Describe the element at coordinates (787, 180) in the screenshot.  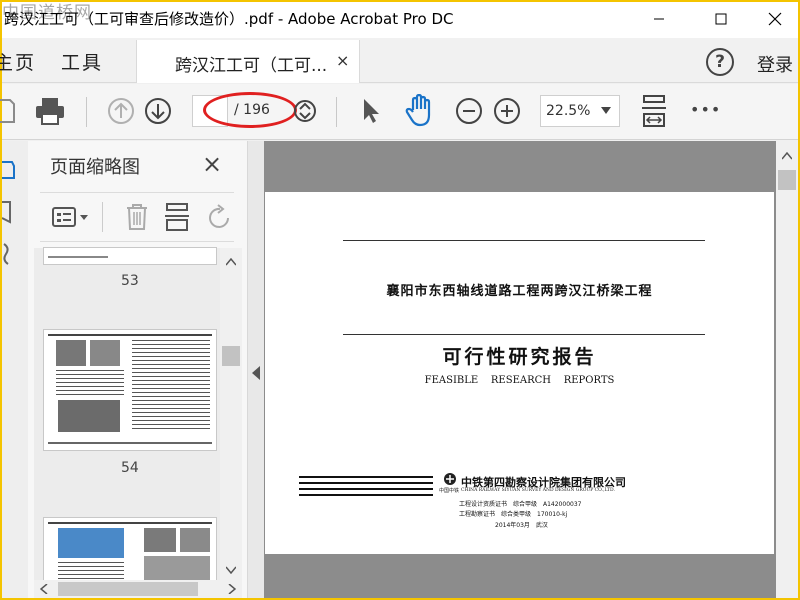
I see `document-scroll-thumb` at that location.